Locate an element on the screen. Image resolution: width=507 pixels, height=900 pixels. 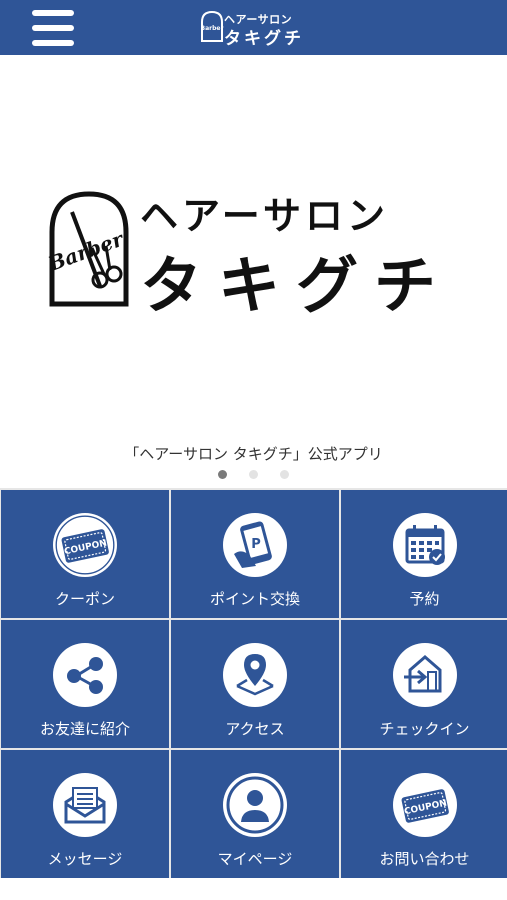
tile-mypage: マイページ is located at coordinates (255, 814).